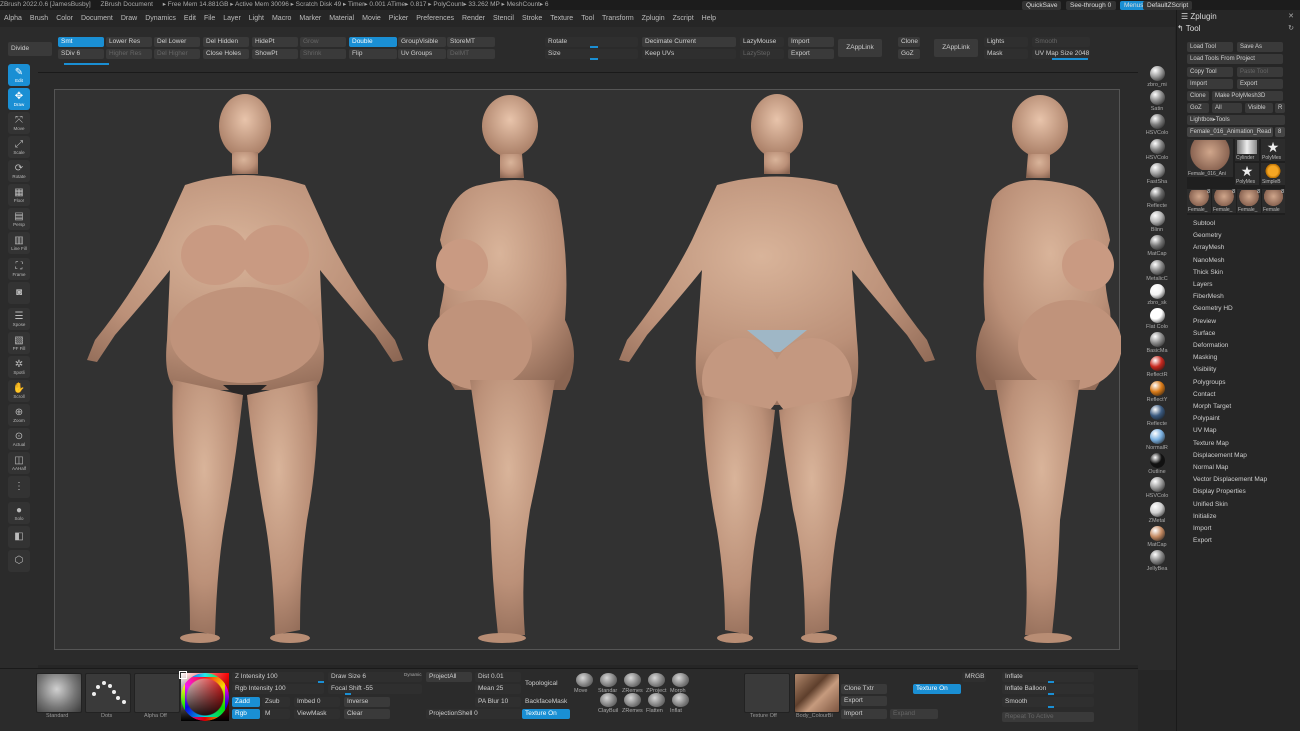 The height and width of the screenshot is (731, 1300). I want to click on tool-draw: ✥ Draw, so click(19, 99).